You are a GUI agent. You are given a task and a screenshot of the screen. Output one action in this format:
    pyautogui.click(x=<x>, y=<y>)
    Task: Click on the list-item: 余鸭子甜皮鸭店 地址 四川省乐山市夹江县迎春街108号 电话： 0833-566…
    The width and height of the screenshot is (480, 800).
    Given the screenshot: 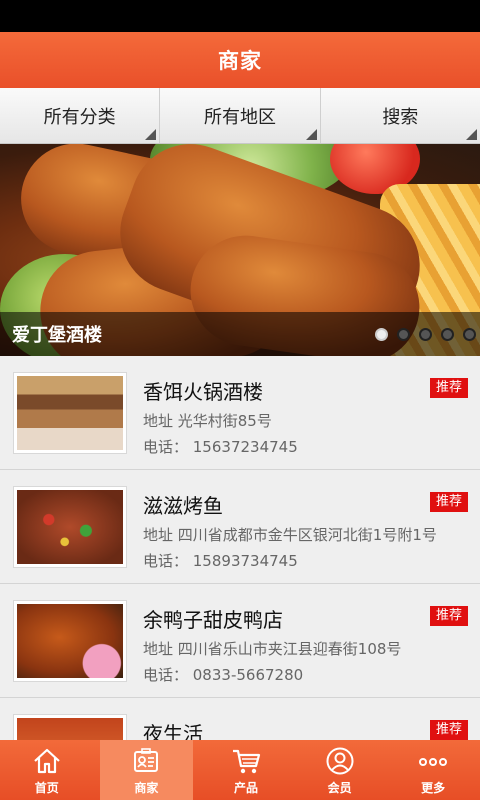 What is the action you would take?
    pyautogui.click(x=240, y=641)
    